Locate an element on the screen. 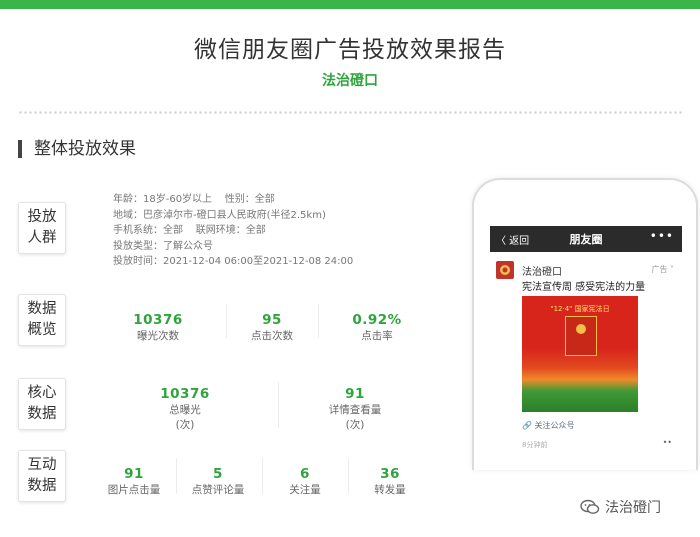  section-title: 整体投放效果 is located at coordinates (77, 149).